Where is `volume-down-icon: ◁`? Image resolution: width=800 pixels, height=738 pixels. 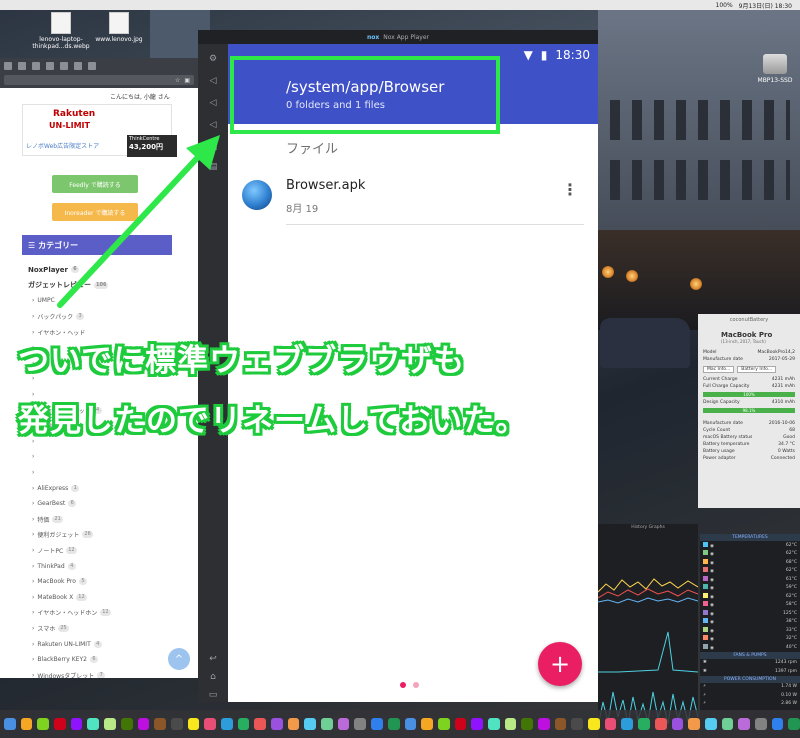
volume-down-icon: ◁ is located at coordinates (213, 103).